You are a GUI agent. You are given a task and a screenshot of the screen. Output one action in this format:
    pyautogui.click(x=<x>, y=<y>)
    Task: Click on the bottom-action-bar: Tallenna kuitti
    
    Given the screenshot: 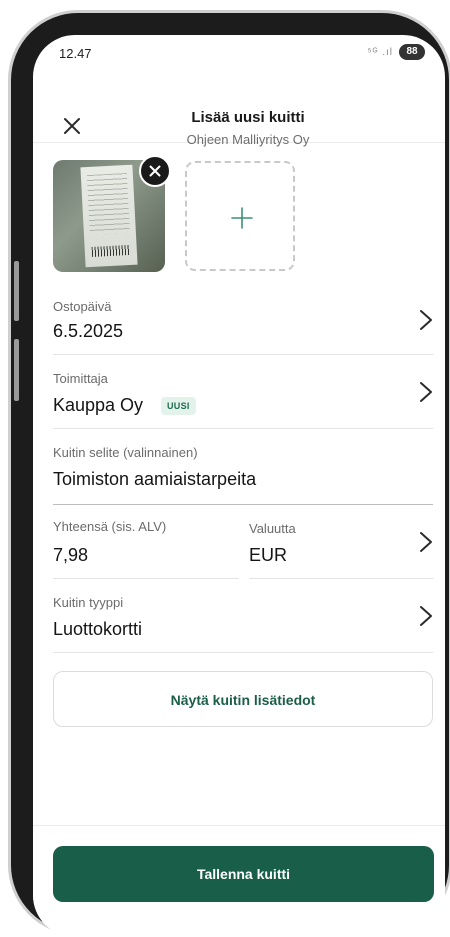 What is the action you would take?
    pyautogui.click(x=239, y=881)
    